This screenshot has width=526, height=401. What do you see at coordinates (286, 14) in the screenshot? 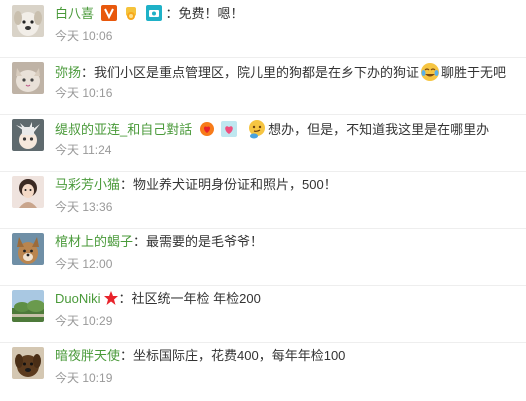
I see `comment-line: 白八喜 ：免费！嗯！` at bounding box center [286, 14].